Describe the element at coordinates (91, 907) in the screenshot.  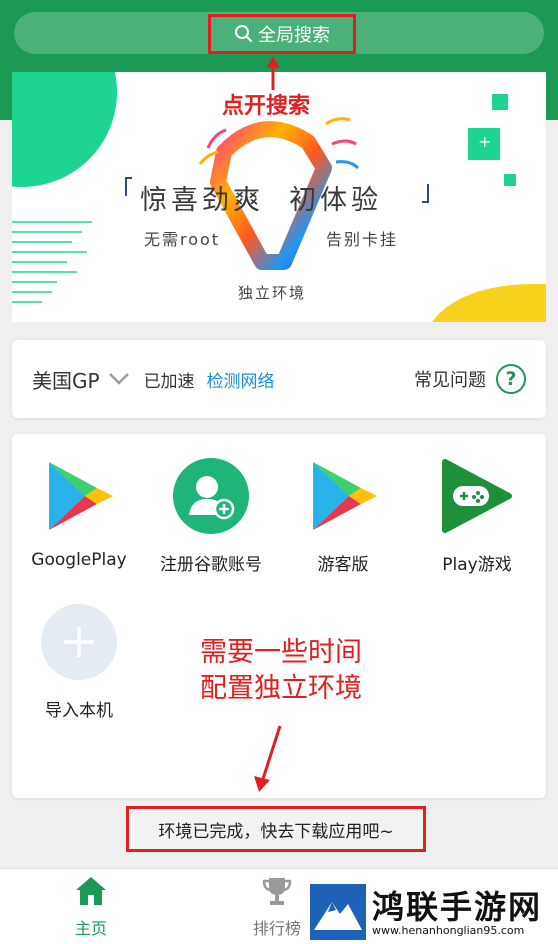
I see `nav-home: 主页` at that location.